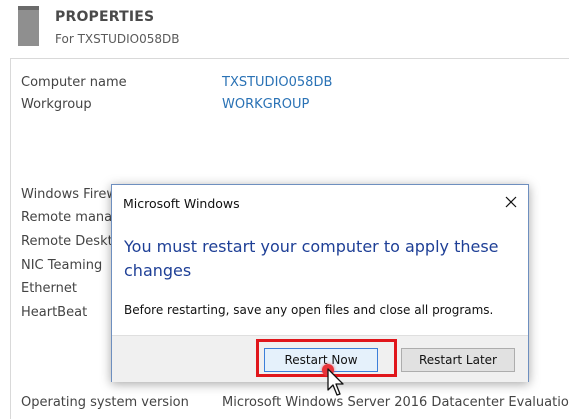 This screenshot has width=569, height=419. Describe the element at coordinates (56, 104) in the screenshot. I see `workgroup-label: Workgroup` at that location.